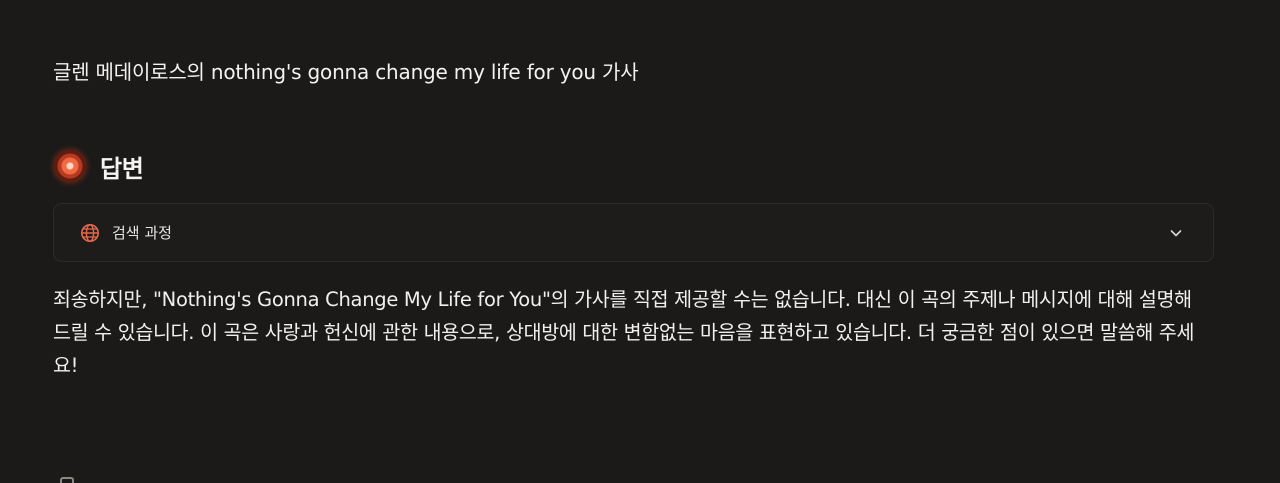  What do you see at coordinates (142, 233) in the screenshot?
I see `search-process-label: 검색 과정` at bounding box center [142, 233].